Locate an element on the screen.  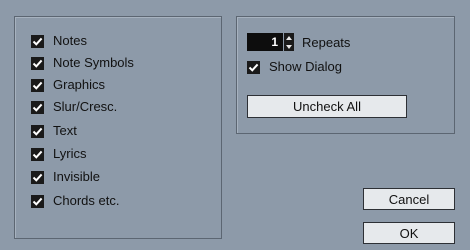
text-label: Text is located at coordinates (65, 130).